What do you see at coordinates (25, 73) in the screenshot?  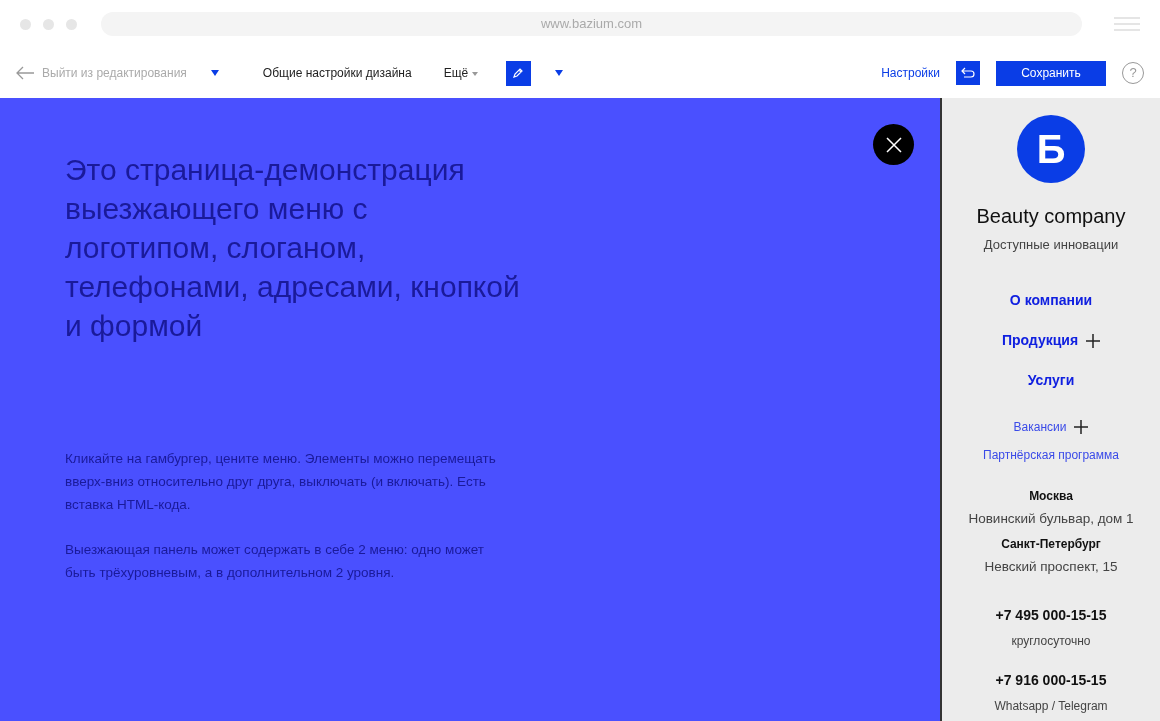 I see `back-arrow-icon` at bounding box center [25, 73].